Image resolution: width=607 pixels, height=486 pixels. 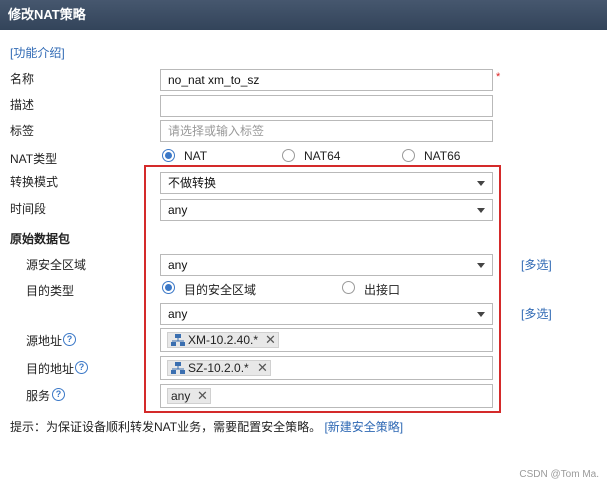 What do you see at coordinates (326, 131) in the screenshot?
I see `tag-input: 请选择或输入标签` at bounding box center [326, 131].